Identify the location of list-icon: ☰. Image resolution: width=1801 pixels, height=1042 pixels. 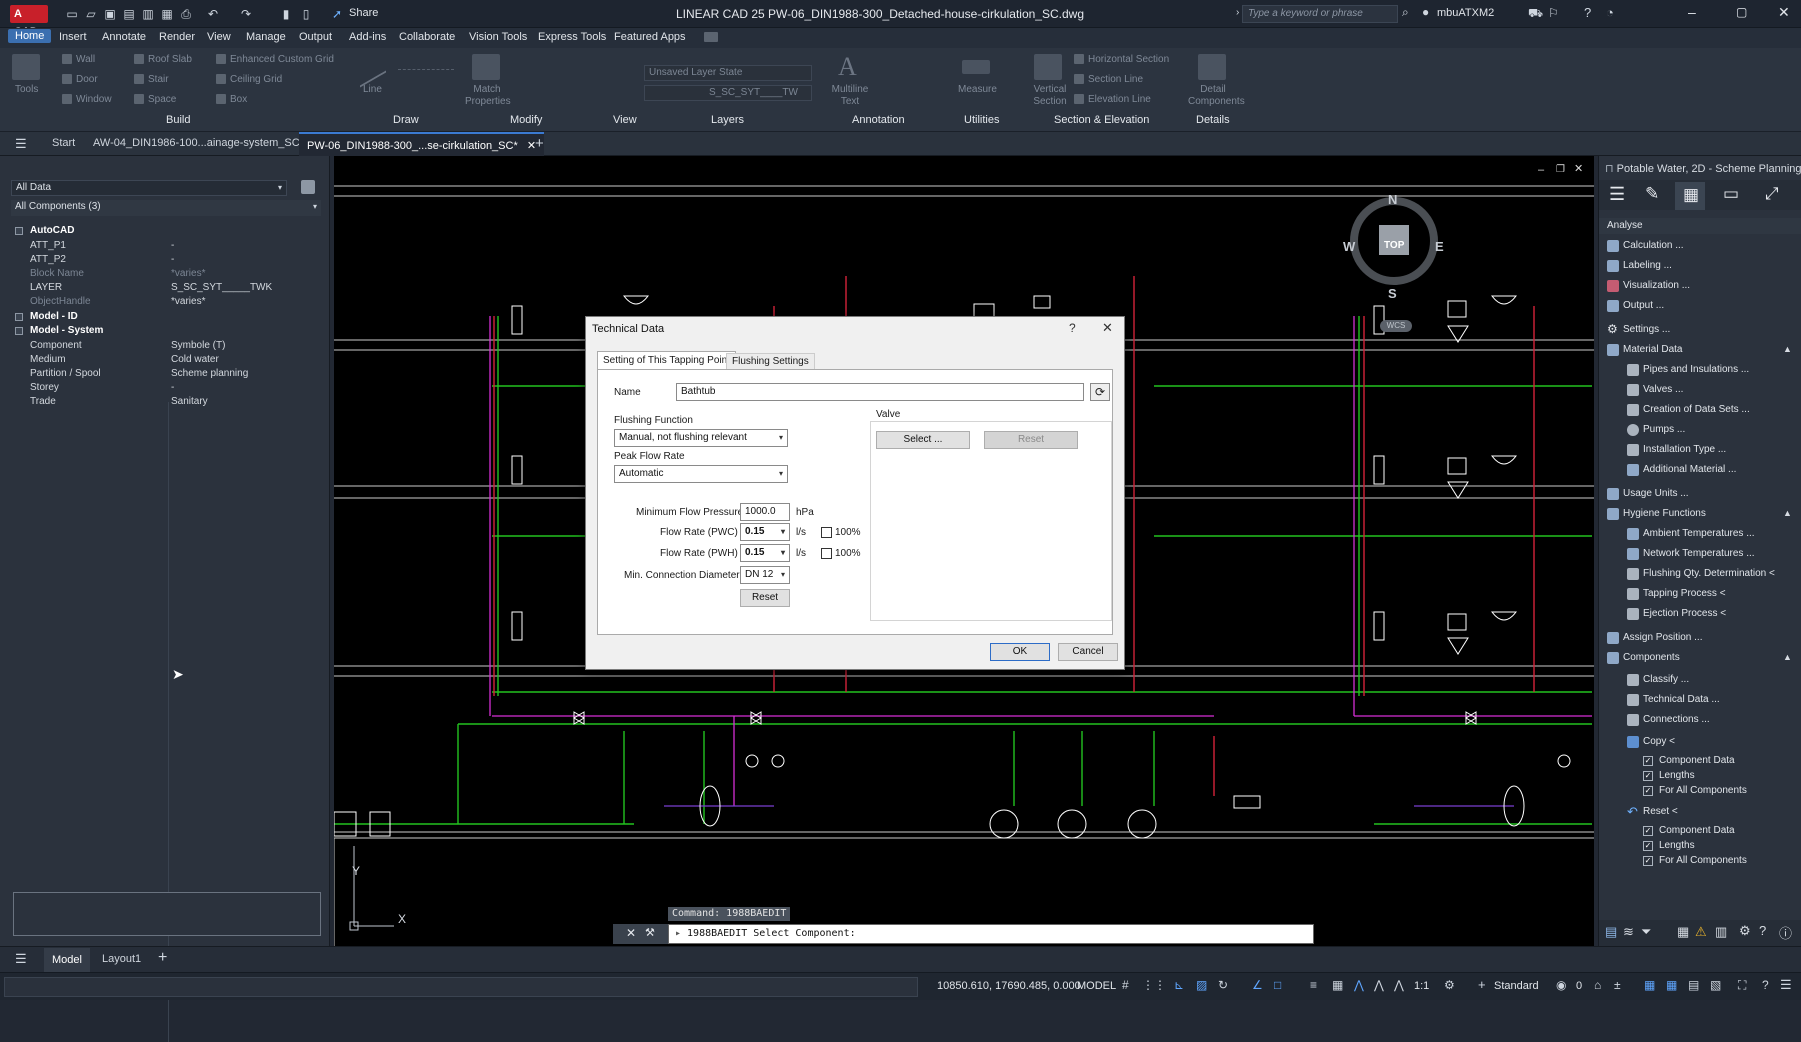
(1617, 194).